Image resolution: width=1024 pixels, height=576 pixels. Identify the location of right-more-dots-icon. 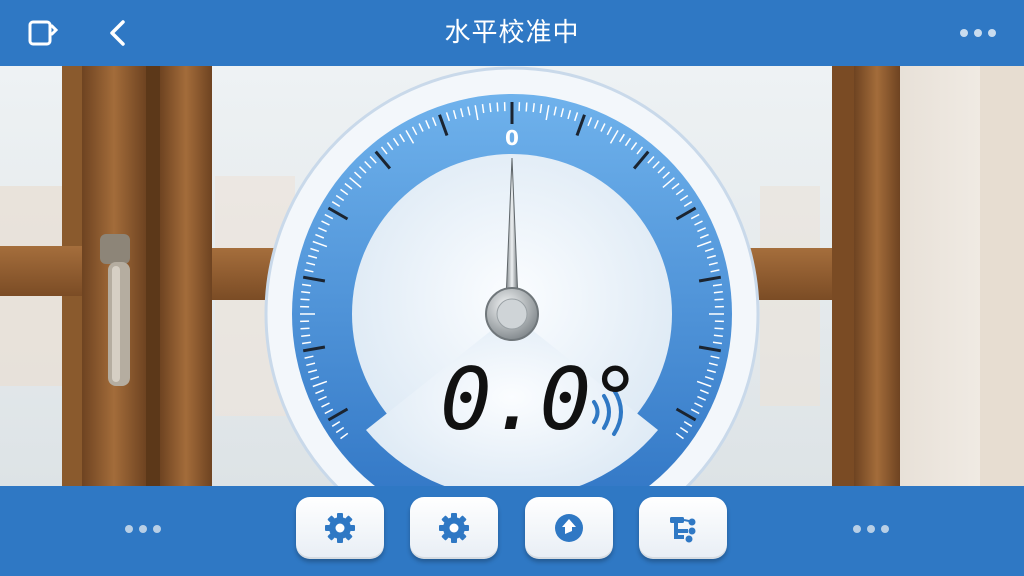
(871, 529).